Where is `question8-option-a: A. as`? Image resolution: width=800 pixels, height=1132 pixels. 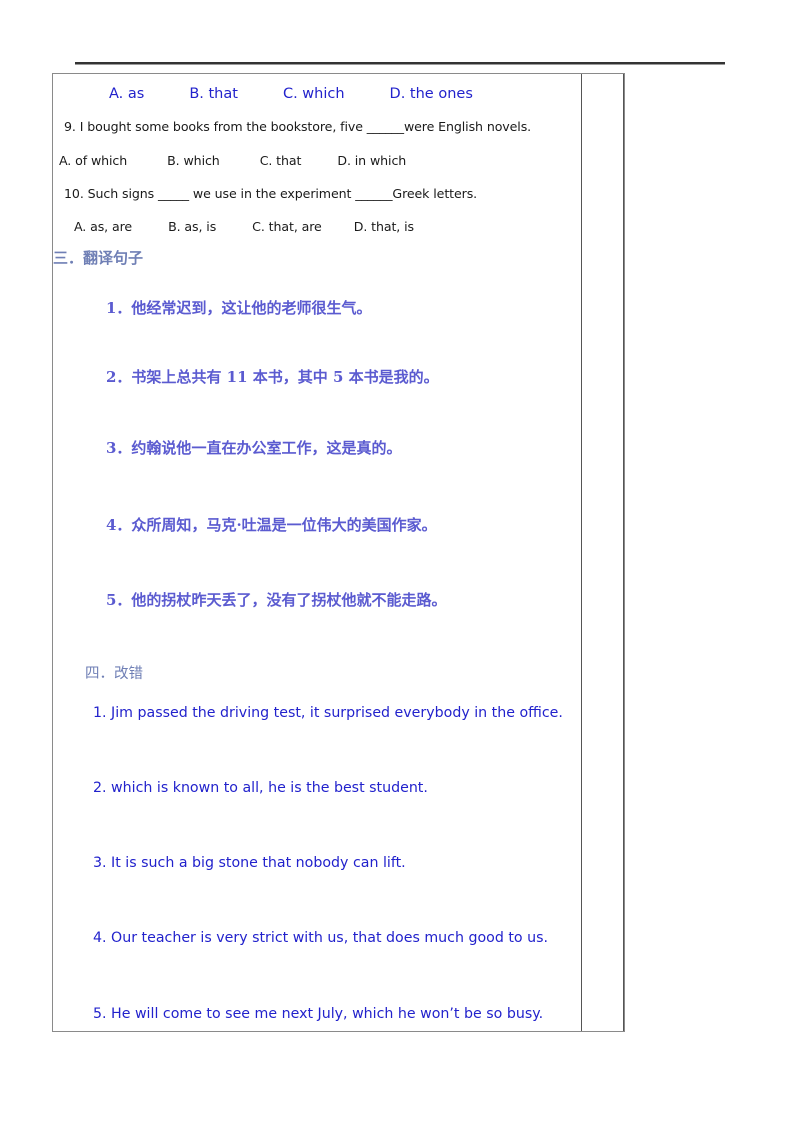 question8-option-a: A. as is located at coordinates (126, 94).